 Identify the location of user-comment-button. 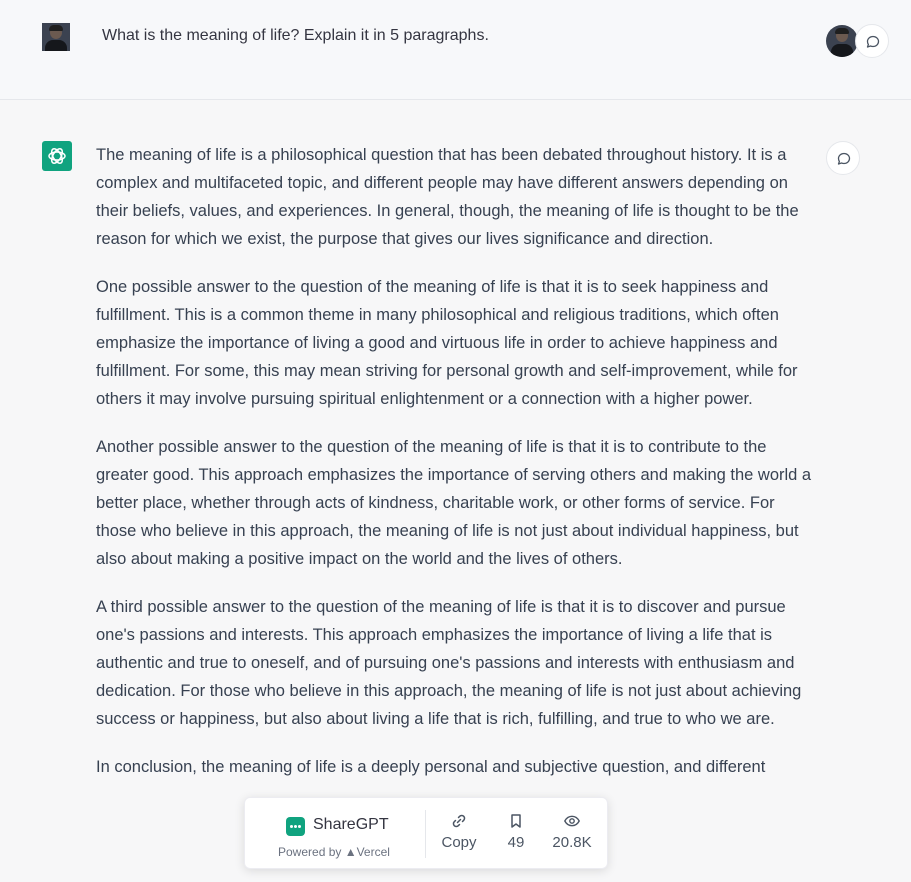
(872, 41).